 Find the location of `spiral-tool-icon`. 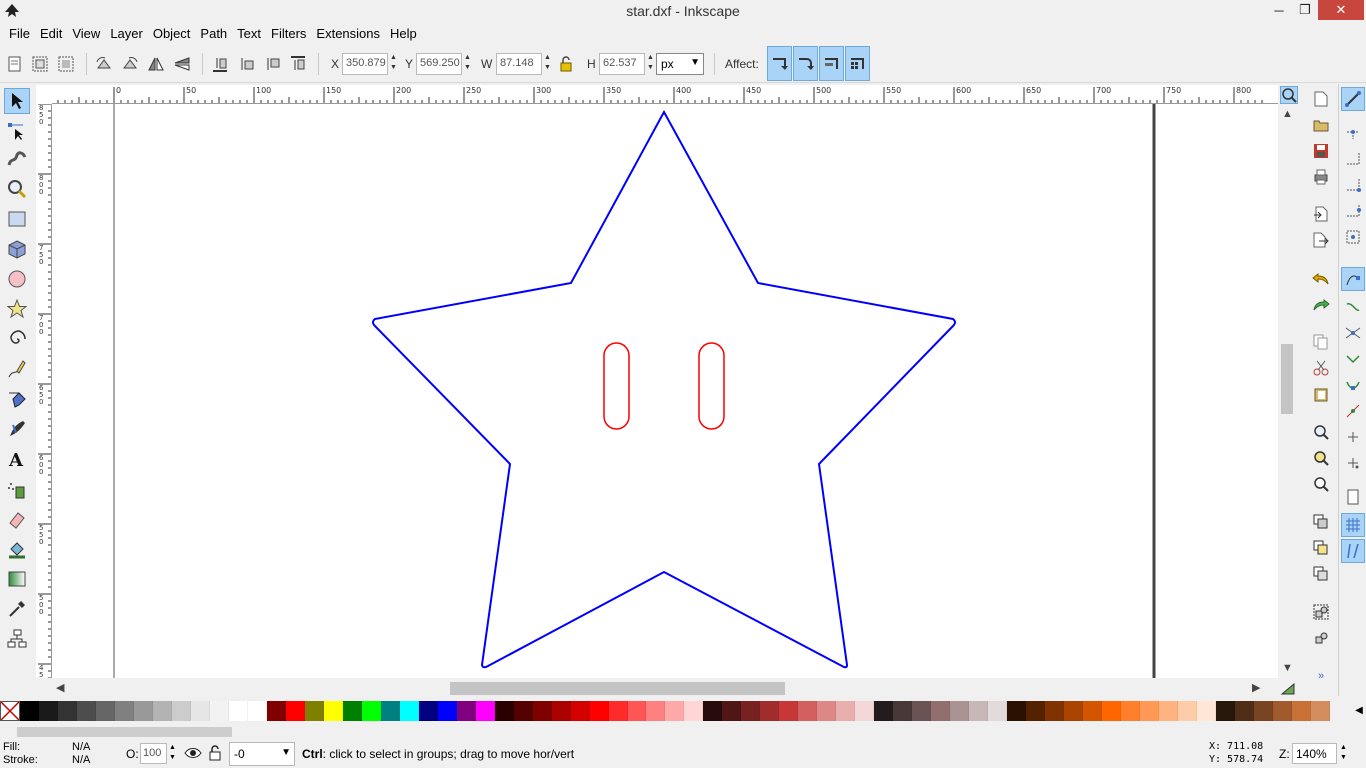

spiral-tool-icon is located at coordinates (17, 339).